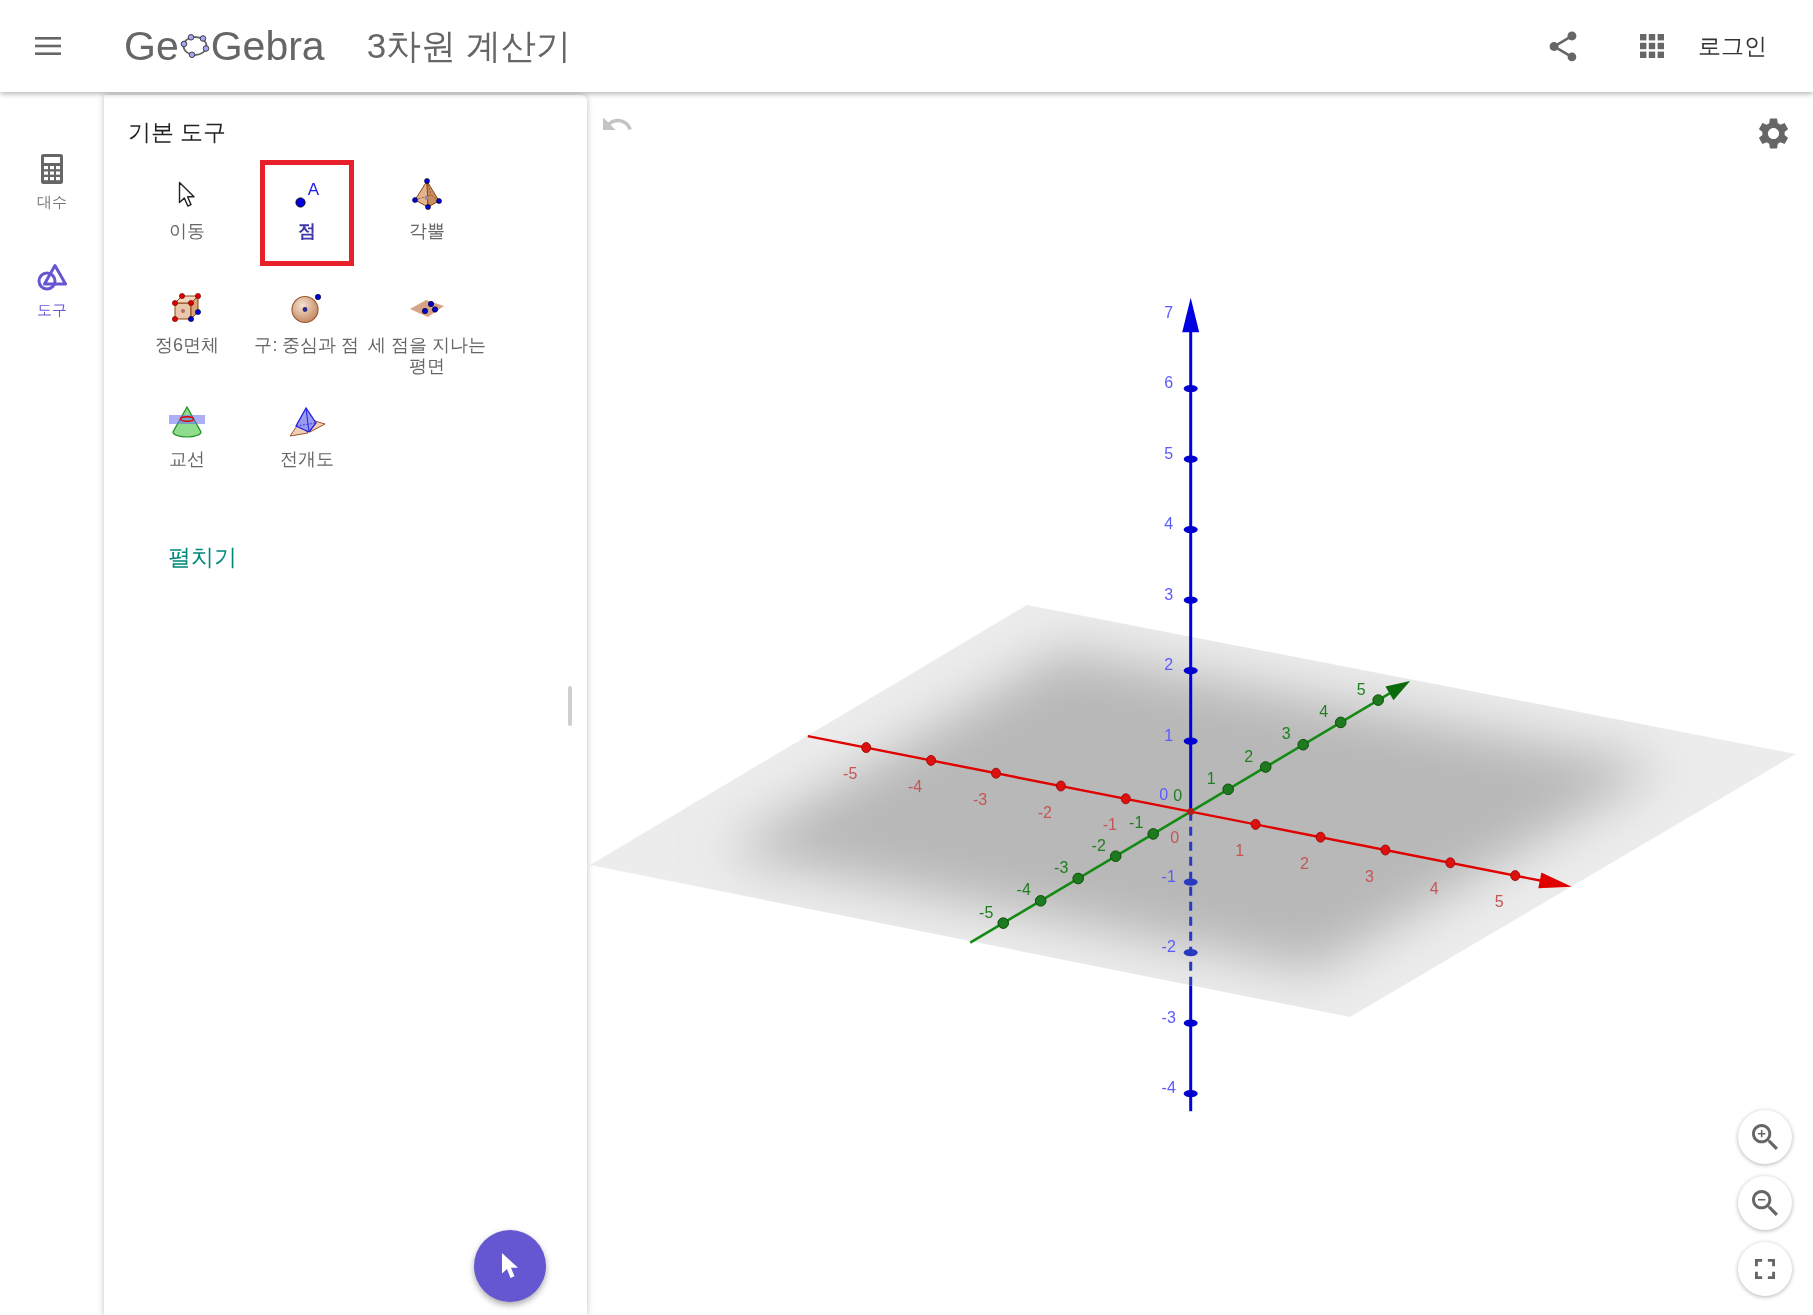  What do you see at coordinates (177, 132) in the screenshot?
I see `panel-heading: 기본 도구` at bounding box center [177, 132].